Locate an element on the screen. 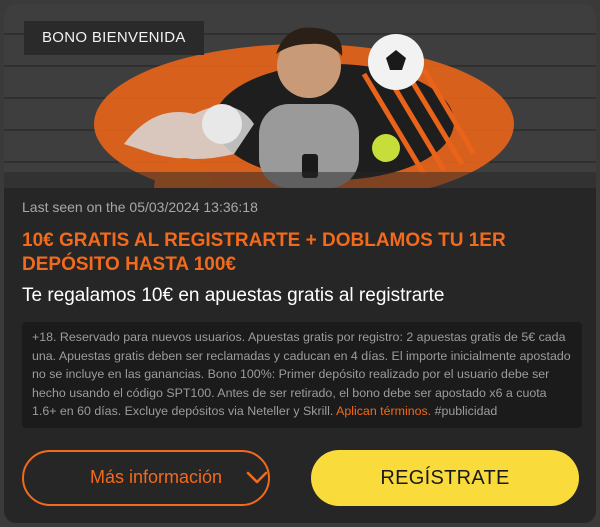 This screenshot has width=600, height=527. register-button: REGÍSTRATE is located at coordinates (445, 478).